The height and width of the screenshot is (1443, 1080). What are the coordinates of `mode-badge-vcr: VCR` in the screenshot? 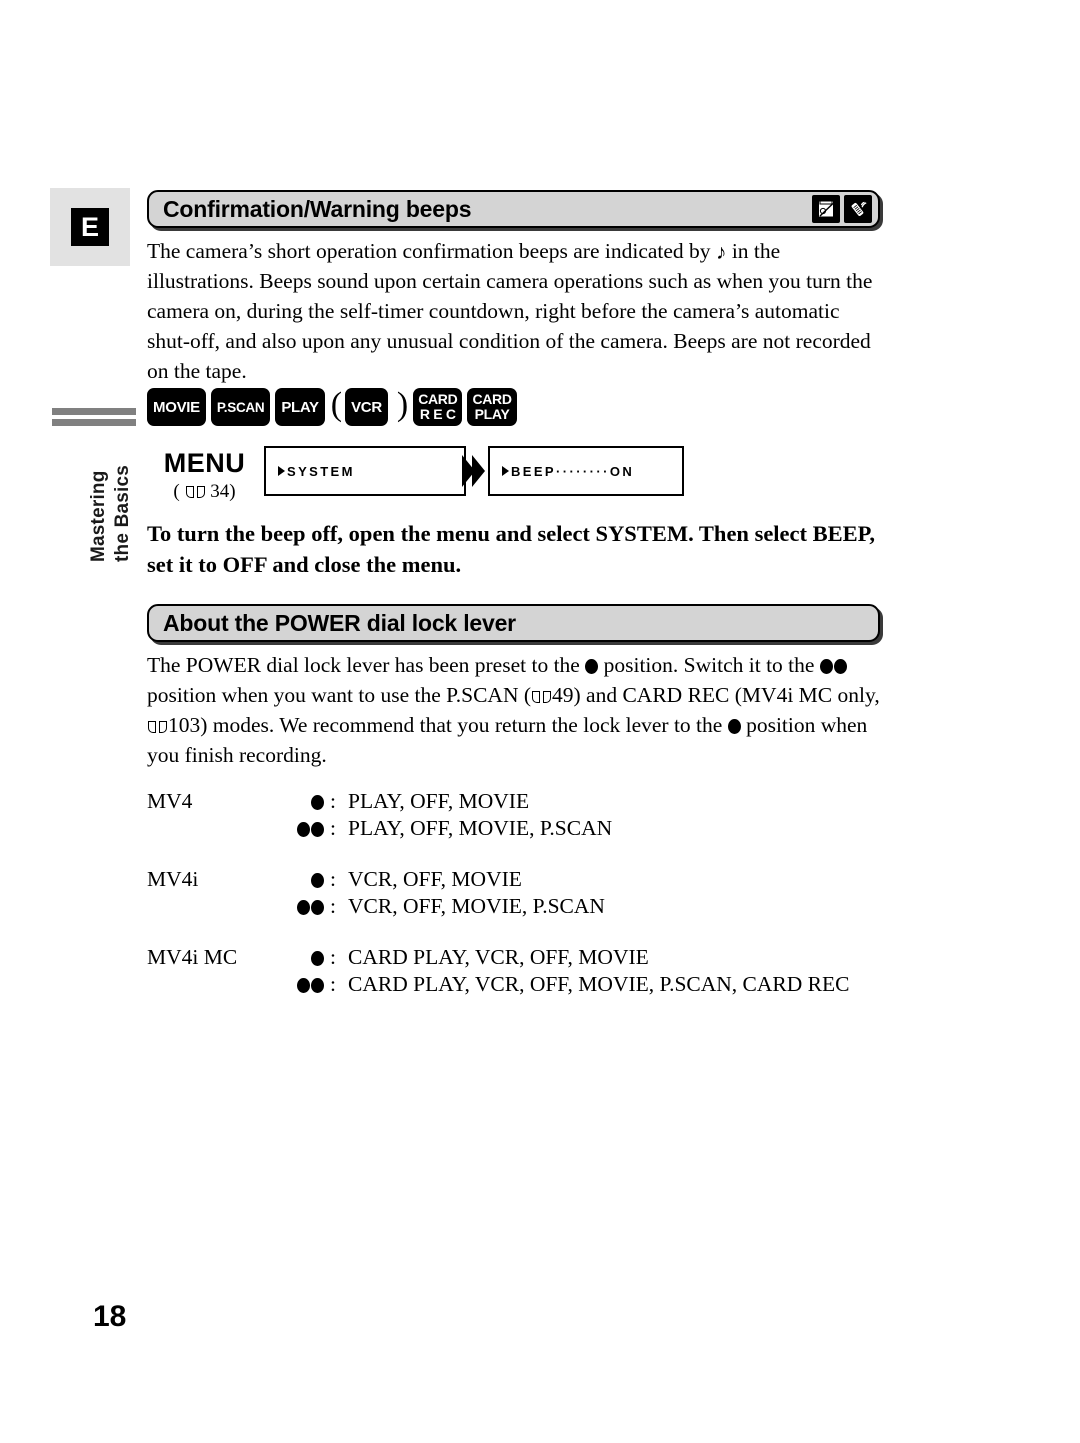 It's located at (366, 407).